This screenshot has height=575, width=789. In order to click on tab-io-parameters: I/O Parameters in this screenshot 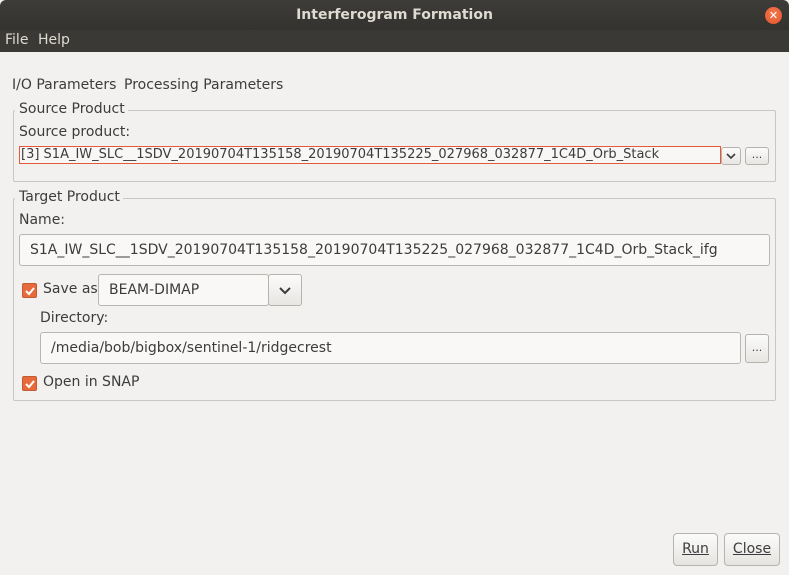, I will do `click(64, 85)`.